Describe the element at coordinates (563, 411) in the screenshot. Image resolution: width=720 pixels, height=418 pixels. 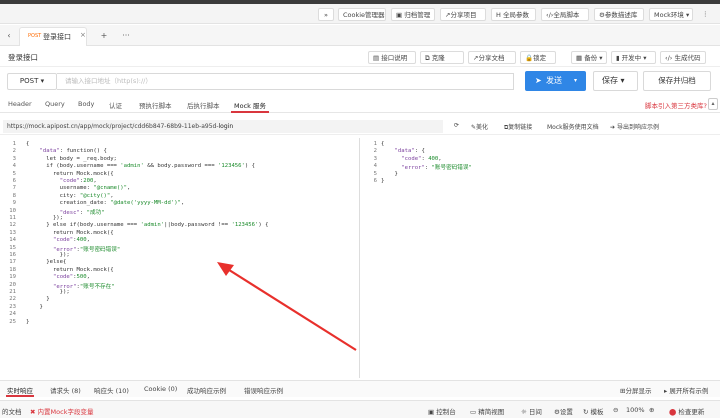
I see `settings-button: ⚙设置` at that location.